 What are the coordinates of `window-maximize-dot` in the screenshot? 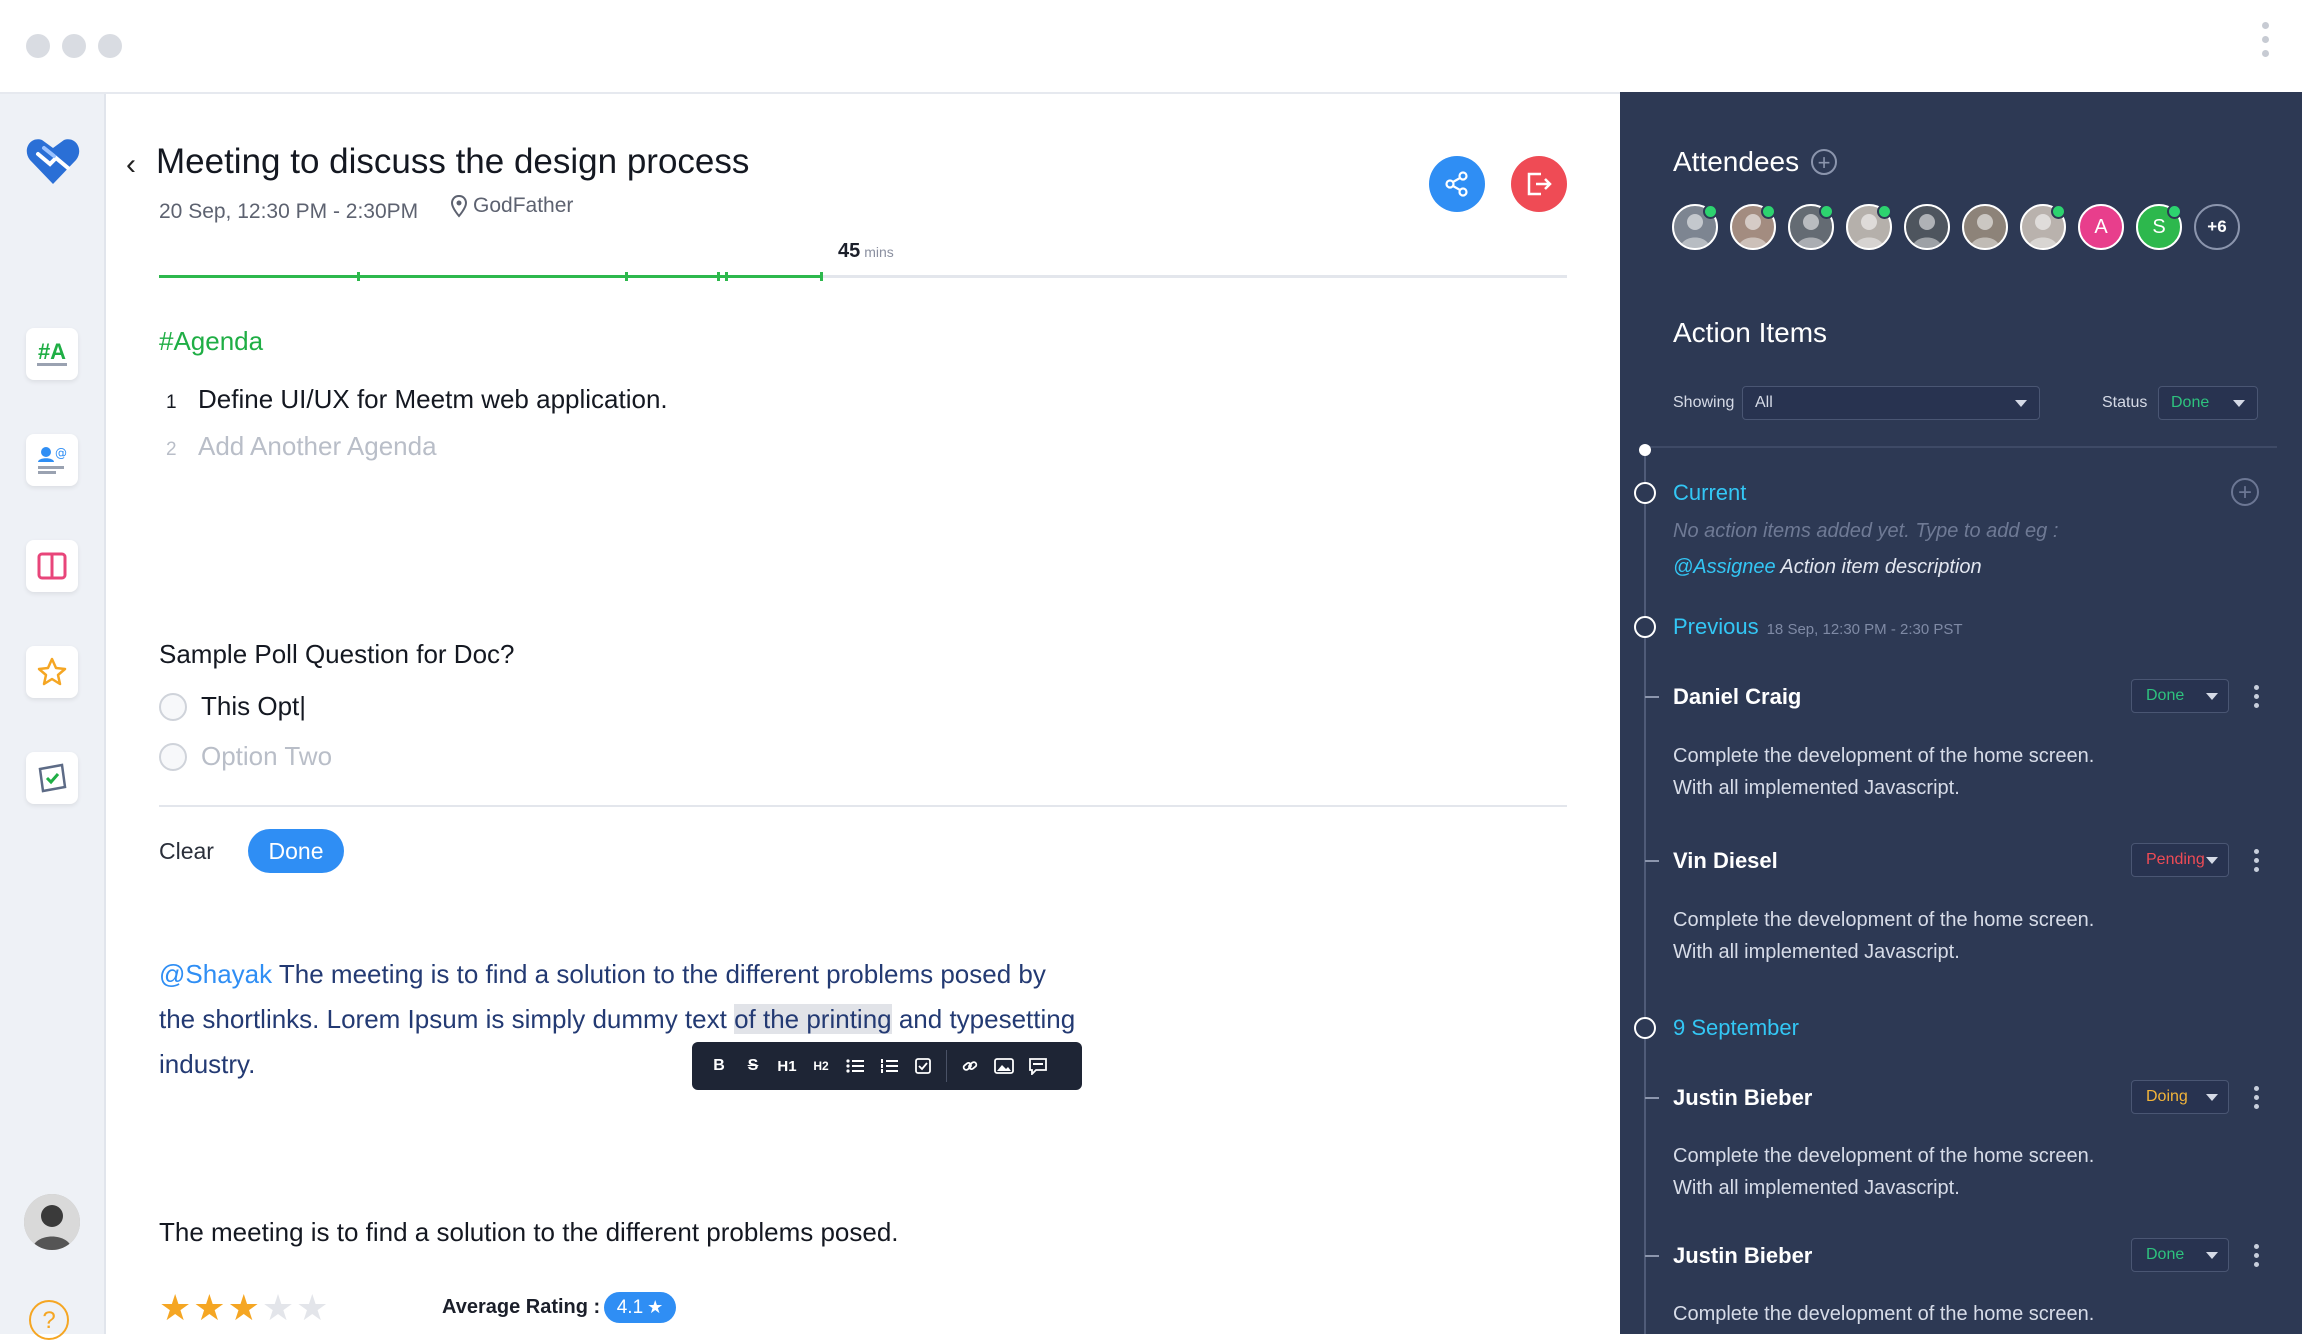 It's located at (110, 46).